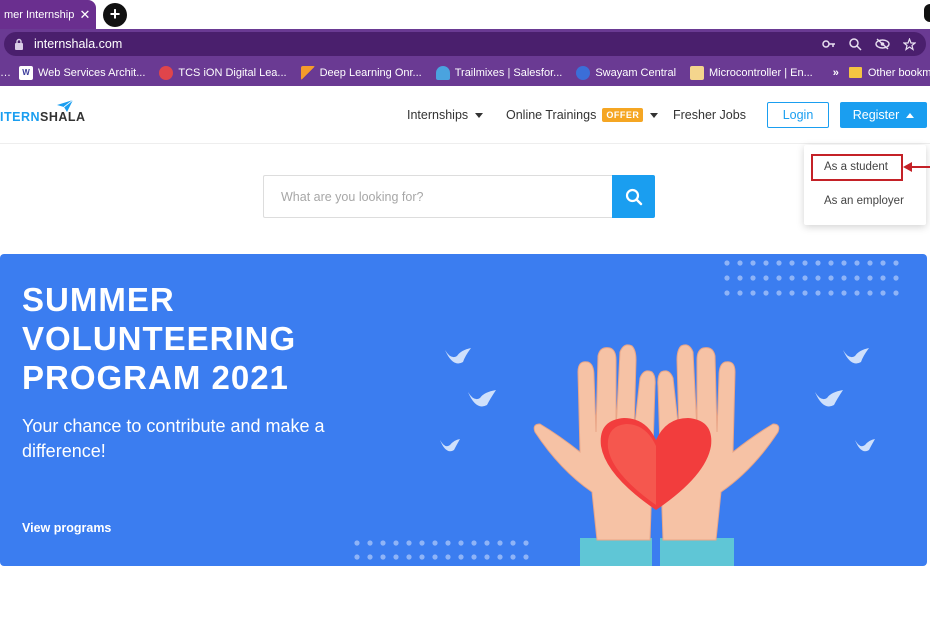 Image resolution: width=930 pixels, height=620 pixels. What do you see at coordinates (155, 377) in the screenshot?
I see `banner-title-line: PROGRAM 2021` at bounding box center [155, 377].